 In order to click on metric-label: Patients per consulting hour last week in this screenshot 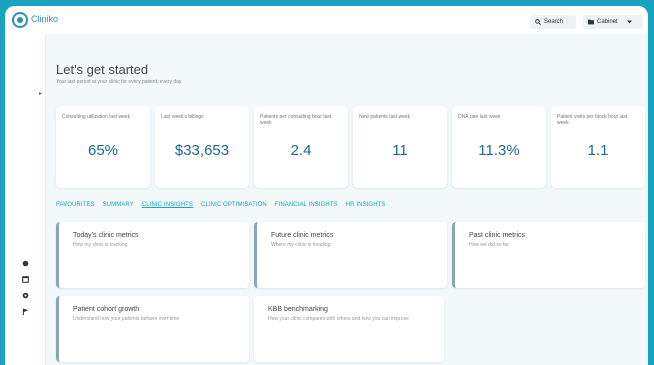, I will do `click(296, 120)`.